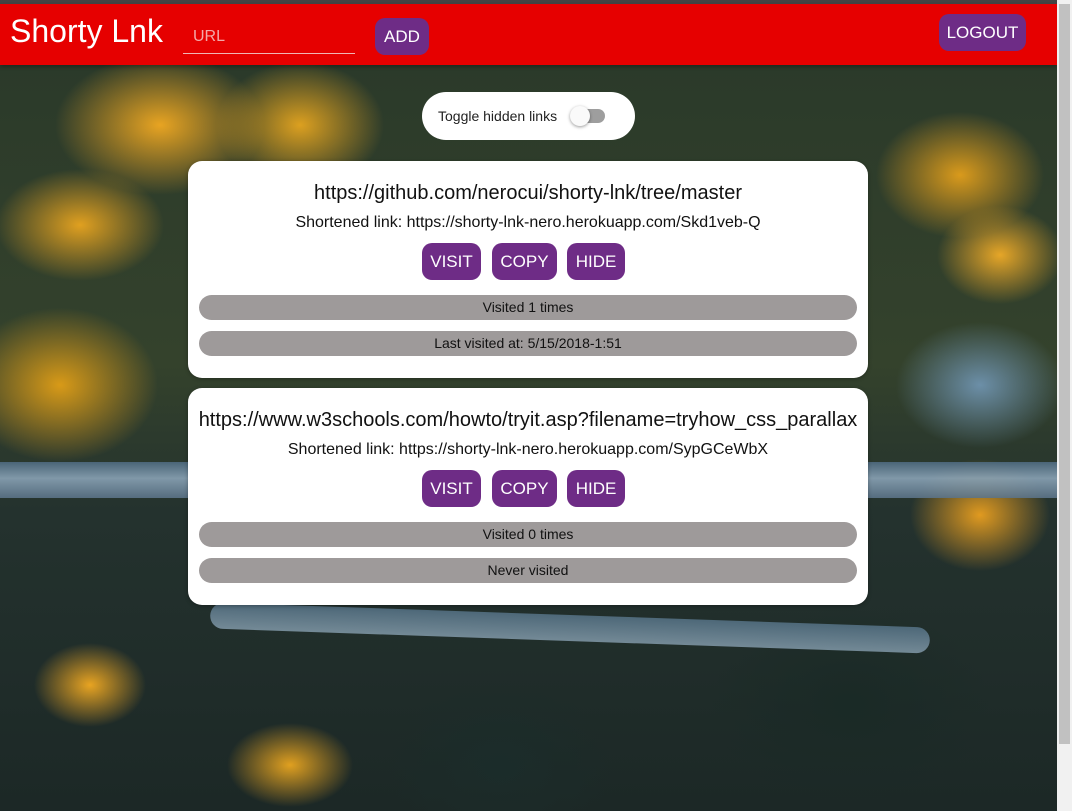  What do you see at coordinates (528, 307) in the screenshot?
I see `visit-count: Visited 1 times` at bounding box center [528, 307].